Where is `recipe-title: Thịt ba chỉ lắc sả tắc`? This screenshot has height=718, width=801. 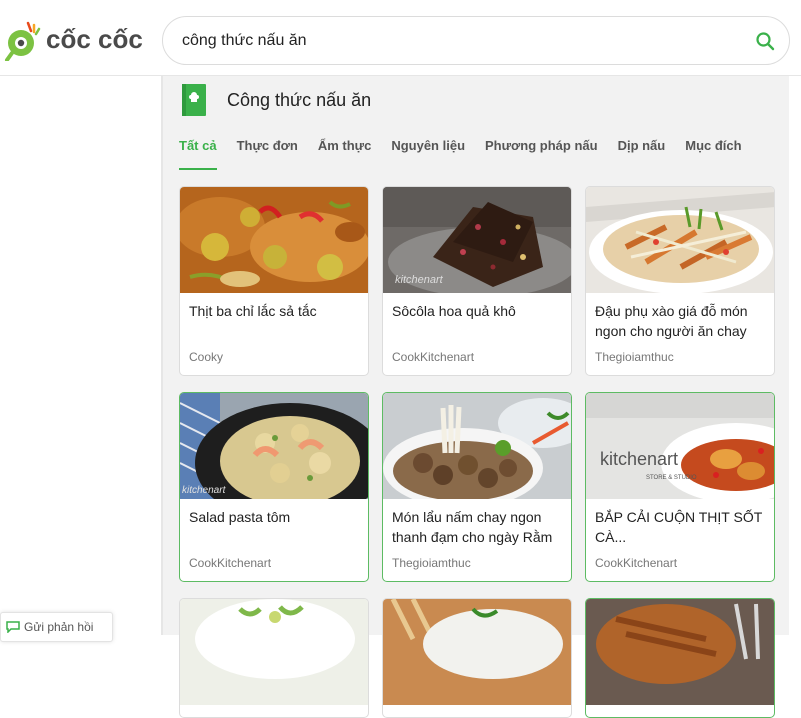 recipe-title: Thịt ba chỉ lắc sả tắc is located at coordinates (253, 311).